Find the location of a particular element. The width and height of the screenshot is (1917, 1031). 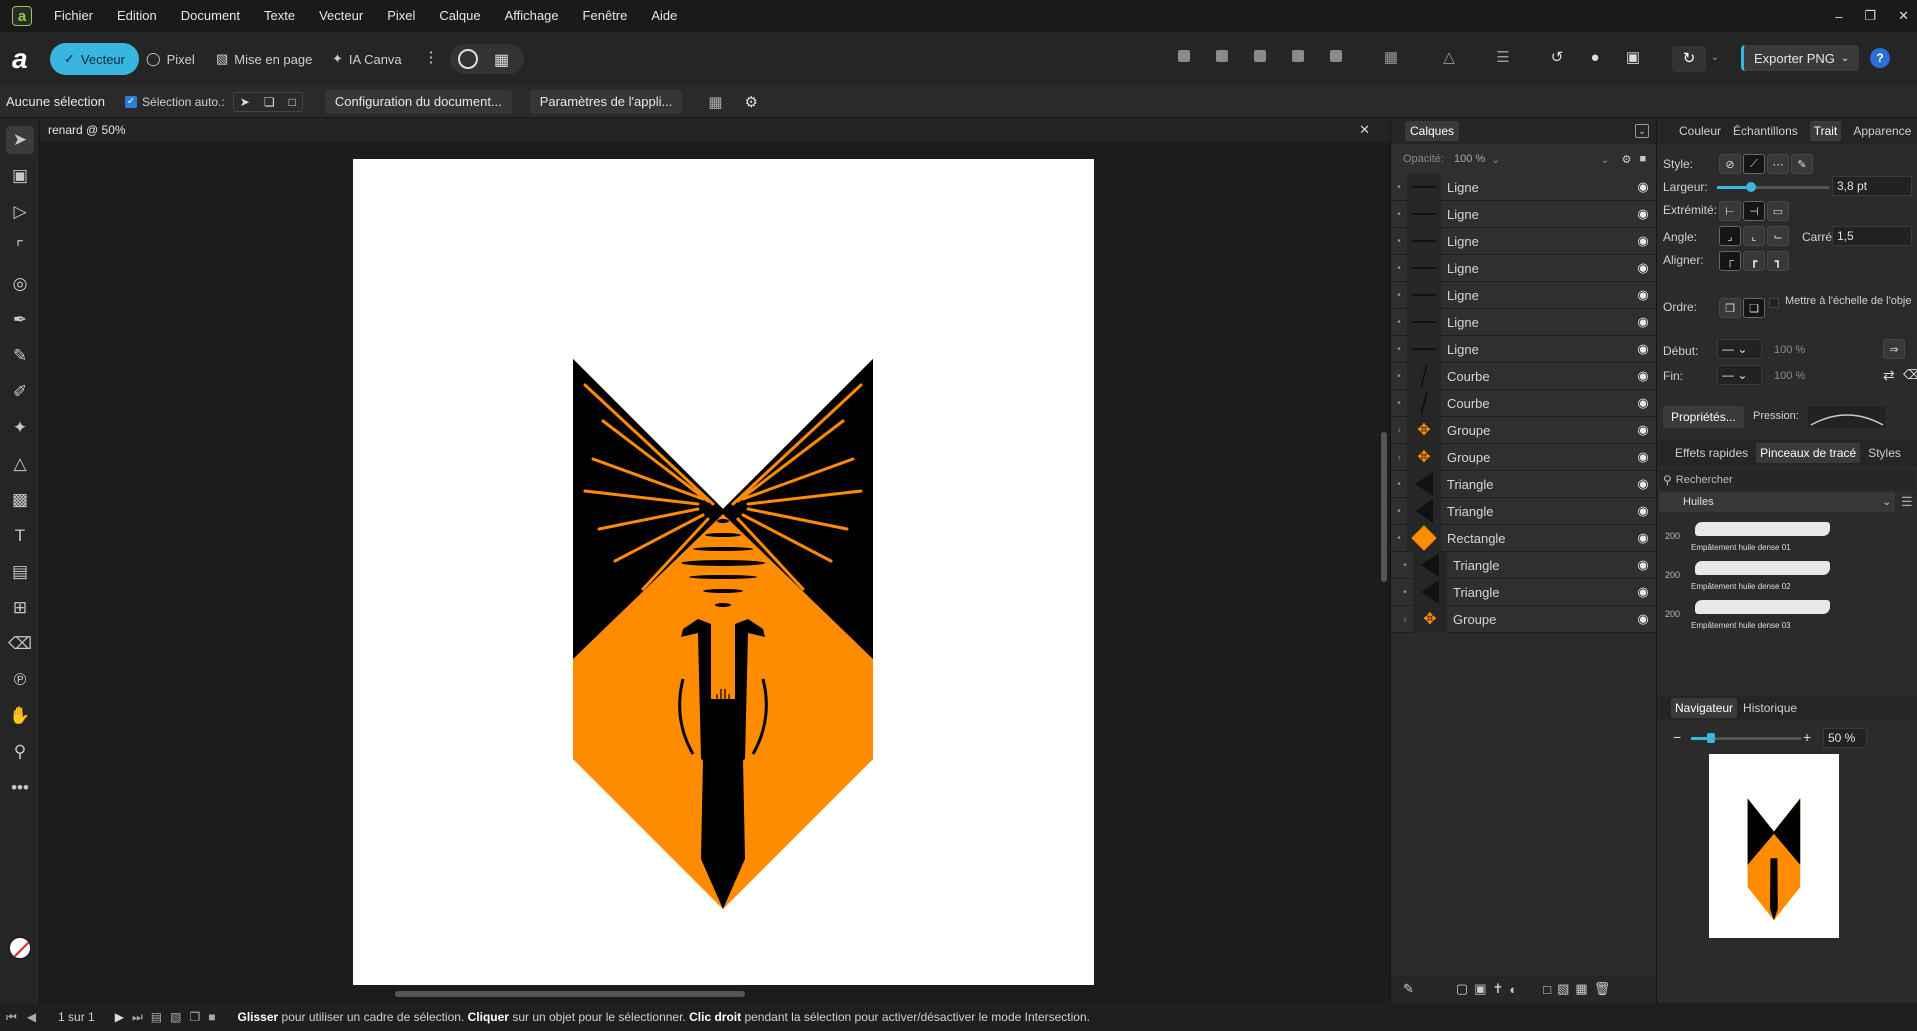

gear-icon: ⚙ is located at coordinates (751, 102).